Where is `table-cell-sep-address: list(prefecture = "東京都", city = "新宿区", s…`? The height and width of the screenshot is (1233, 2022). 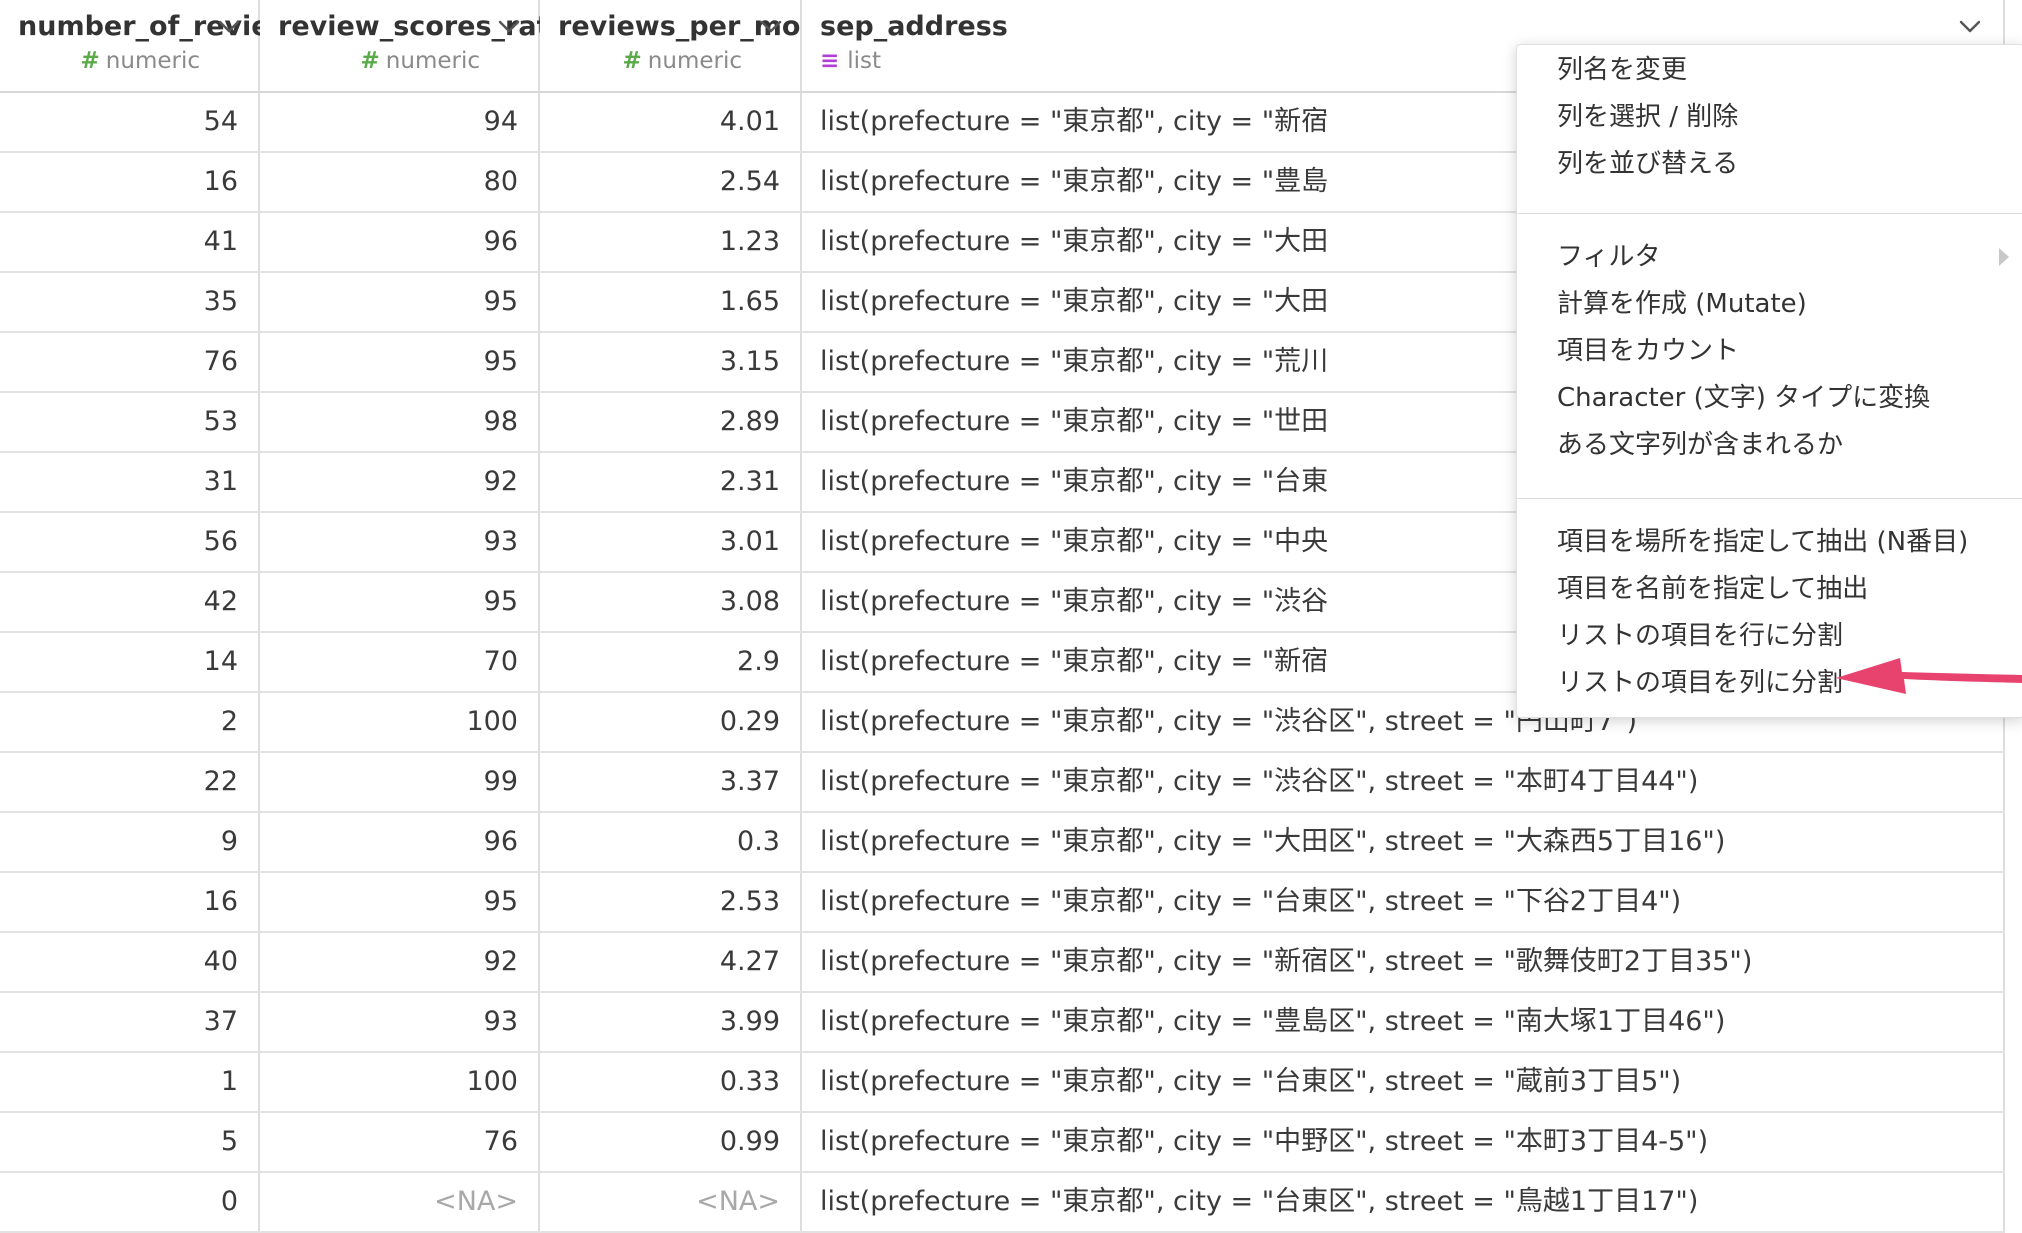
table-cell-sep-address: list(prefecture = "東京都", city = "新宿区", s… is located at coordinates (1403, 962).